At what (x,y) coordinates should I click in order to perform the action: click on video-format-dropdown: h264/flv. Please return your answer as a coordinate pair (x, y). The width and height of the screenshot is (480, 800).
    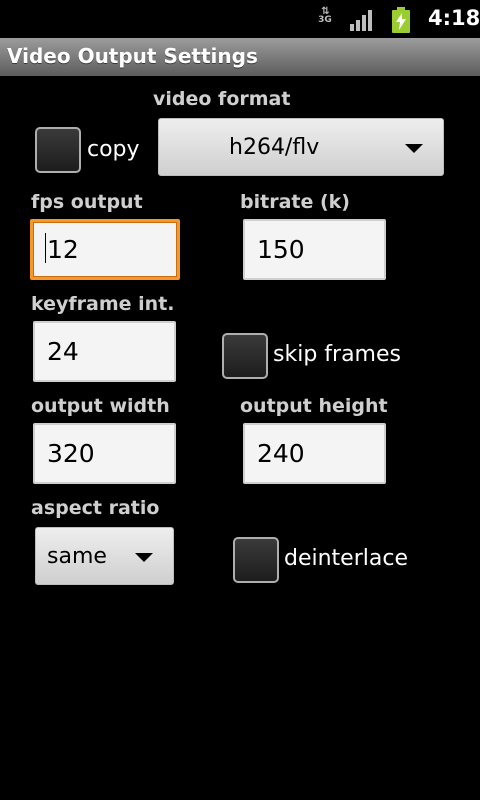
    Looking at the image, I should click on (301, 147).